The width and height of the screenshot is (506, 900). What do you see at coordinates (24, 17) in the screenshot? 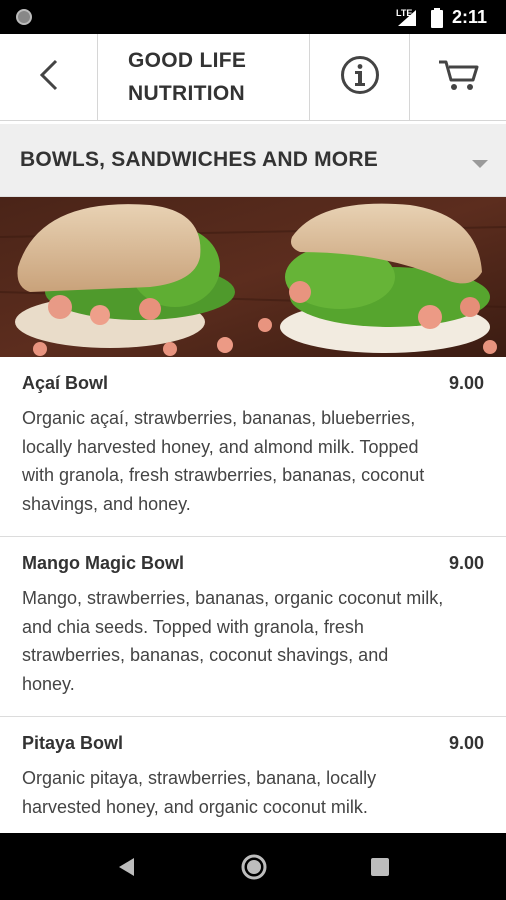
I see `notification-icon` at bounding box center [24, 17].